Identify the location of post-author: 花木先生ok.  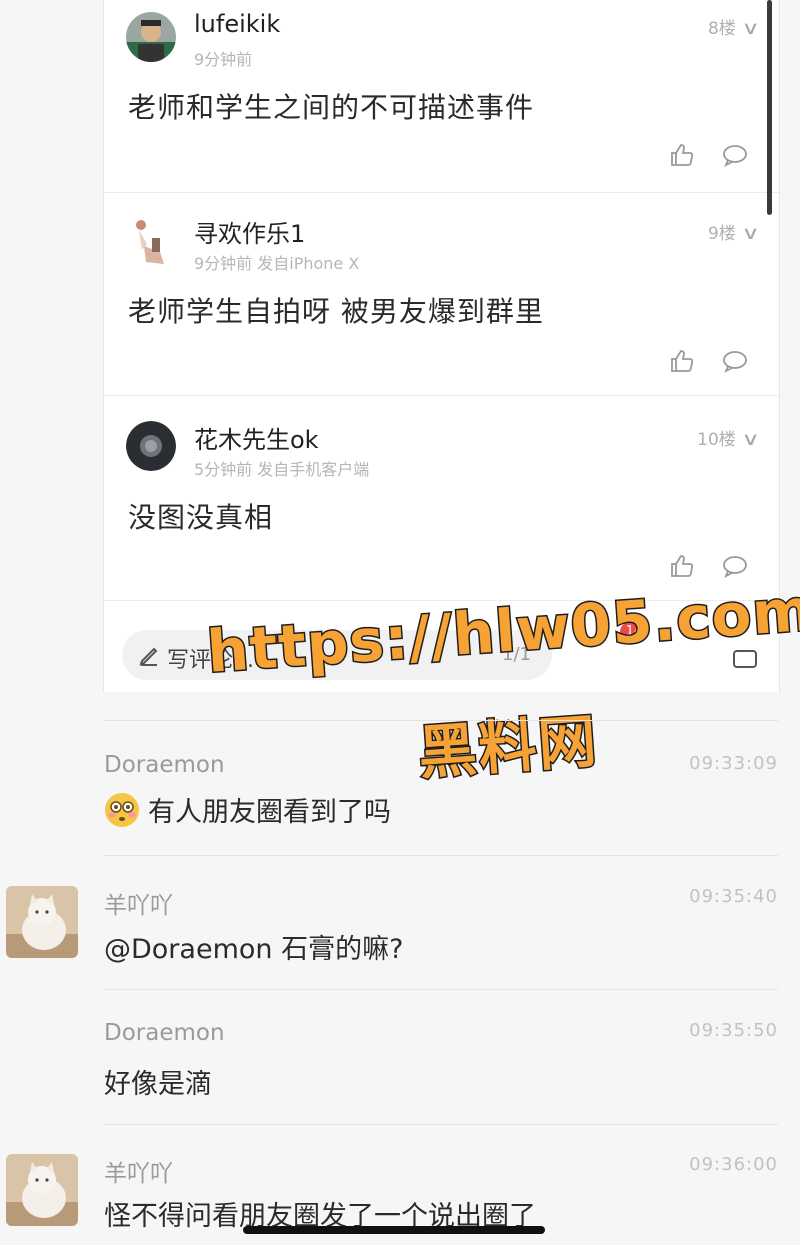
(256, 437).